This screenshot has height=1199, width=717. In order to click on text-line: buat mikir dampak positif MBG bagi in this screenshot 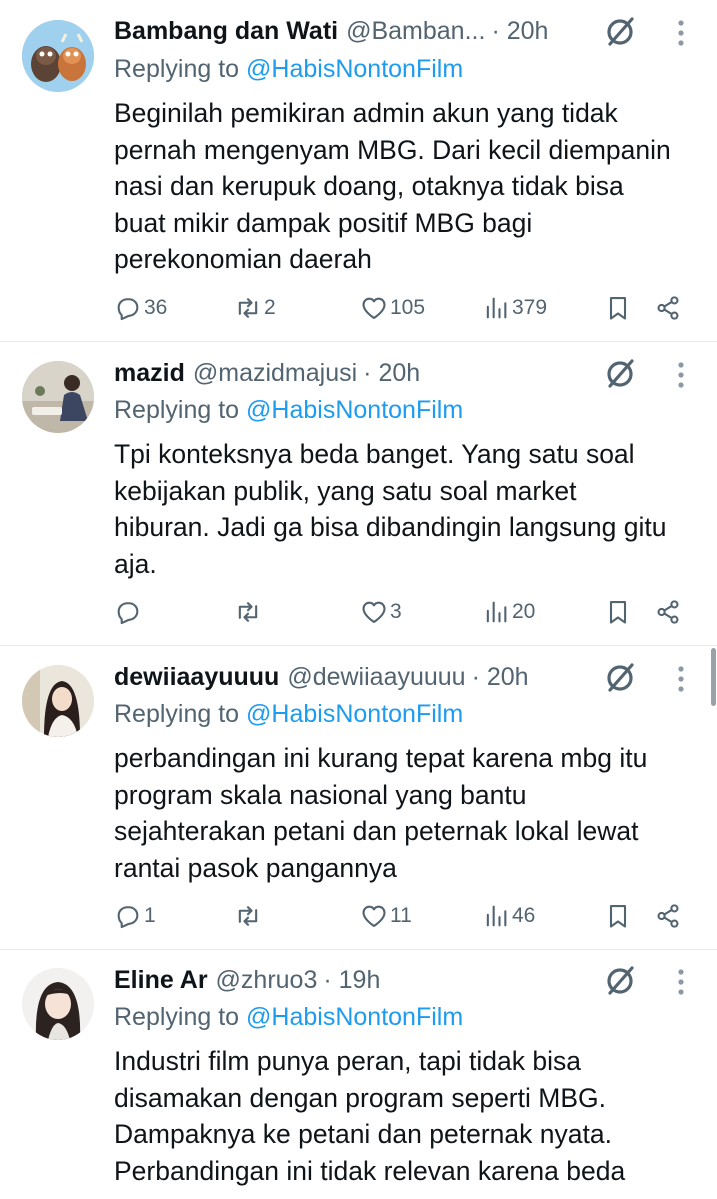, I will do `click(323, 222)`.